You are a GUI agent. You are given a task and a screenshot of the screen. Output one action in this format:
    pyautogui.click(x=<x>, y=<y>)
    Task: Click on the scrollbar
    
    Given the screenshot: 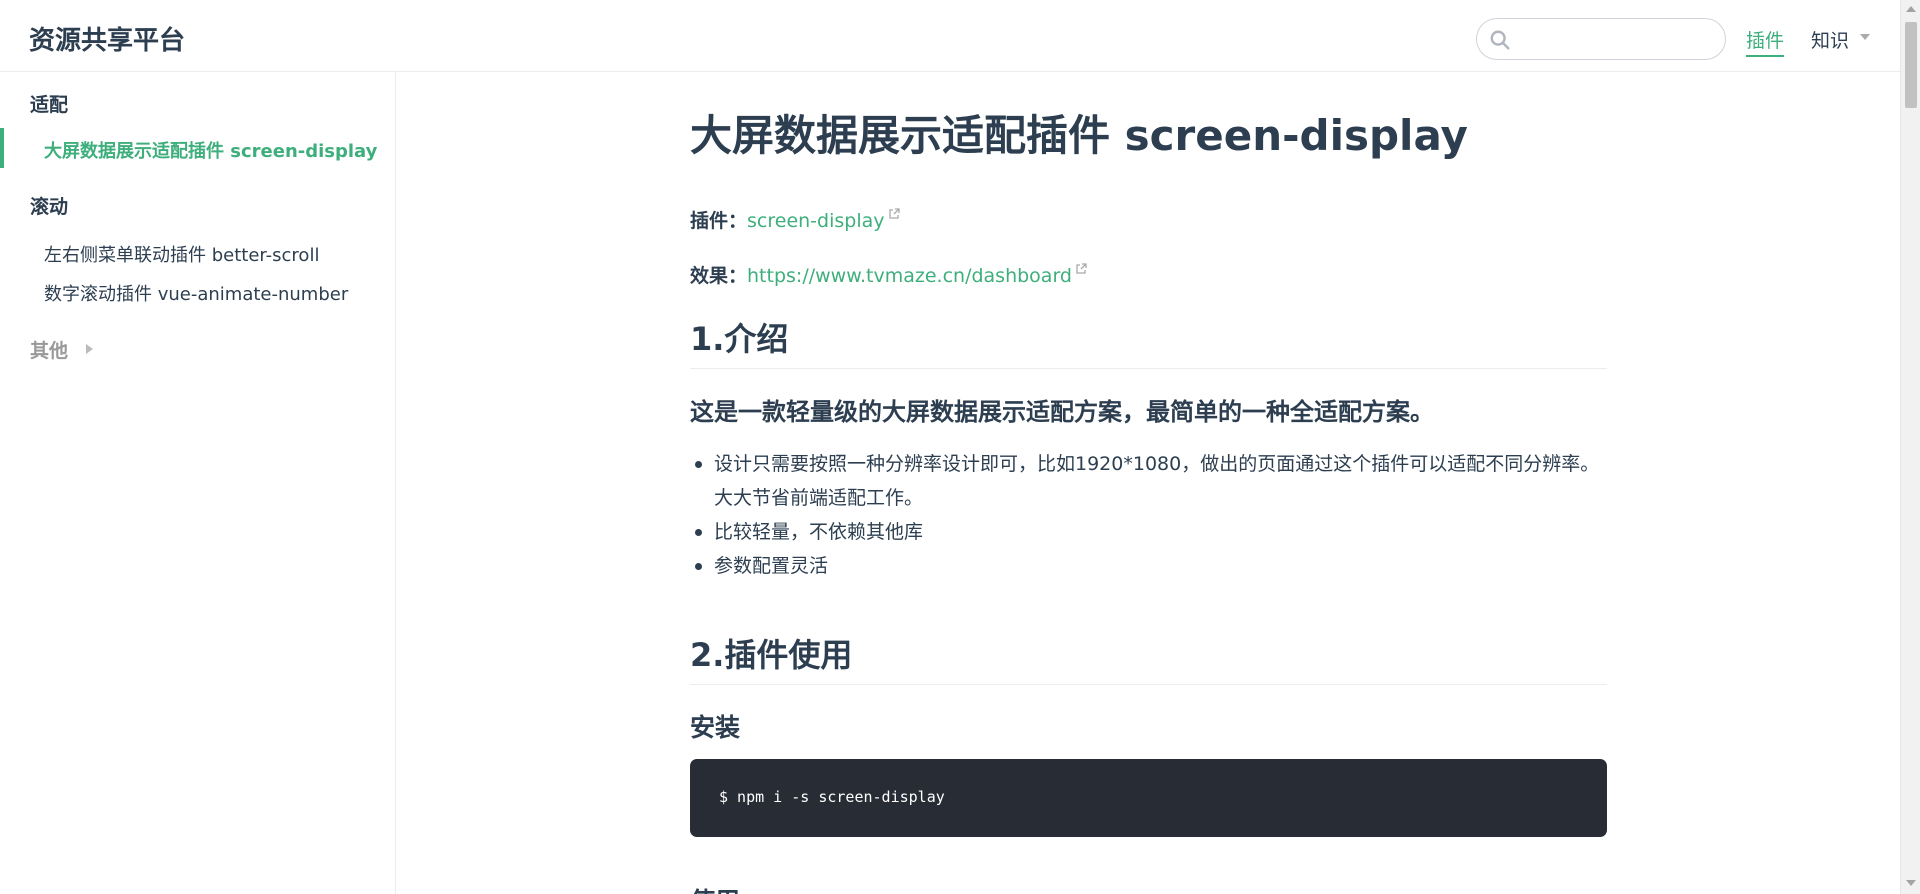 What is the action you would take?
    pyautogui.click(x=1910, y=447)
    